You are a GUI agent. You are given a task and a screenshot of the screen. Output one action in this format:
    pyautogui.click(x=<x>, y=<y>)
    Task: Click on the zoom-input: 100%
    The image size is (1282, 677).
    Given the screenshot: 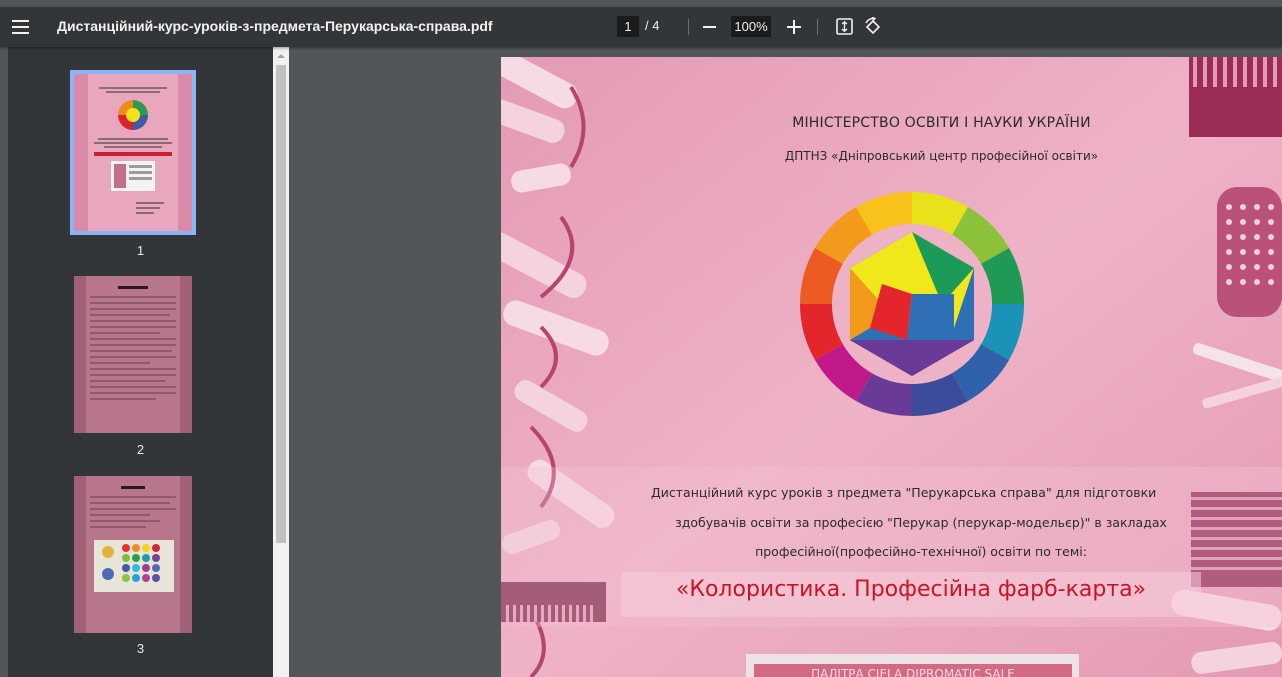 What is the action you would take?
    pyautogui.click(x=751, y=26)
    